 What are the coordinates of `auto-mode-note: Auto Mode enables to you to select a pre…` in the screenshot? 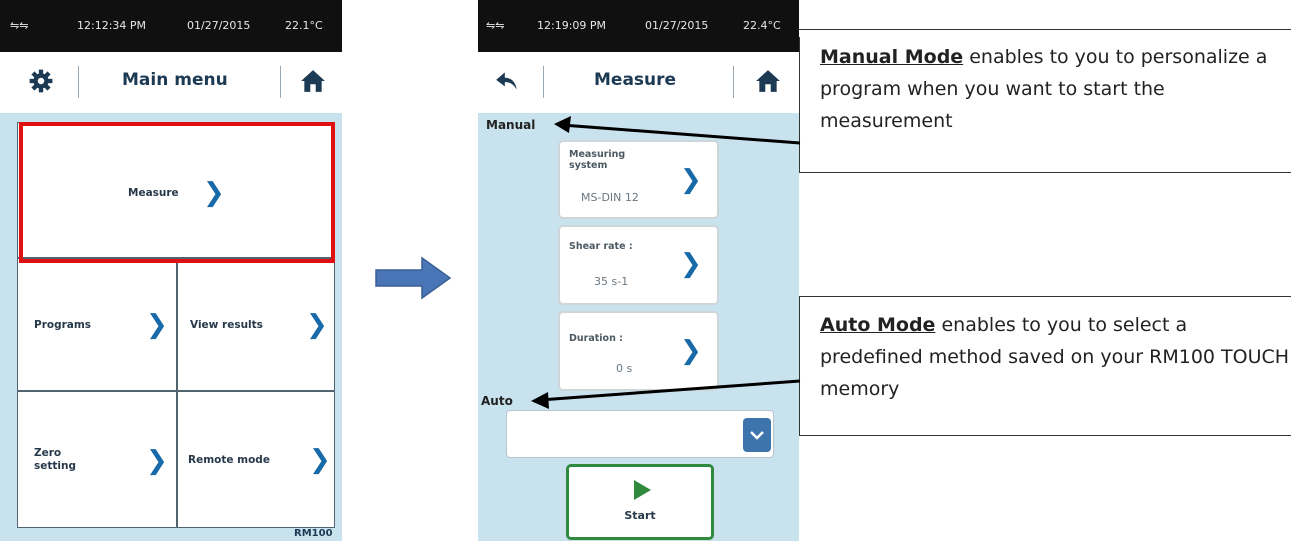 It's located at (1045, 366).